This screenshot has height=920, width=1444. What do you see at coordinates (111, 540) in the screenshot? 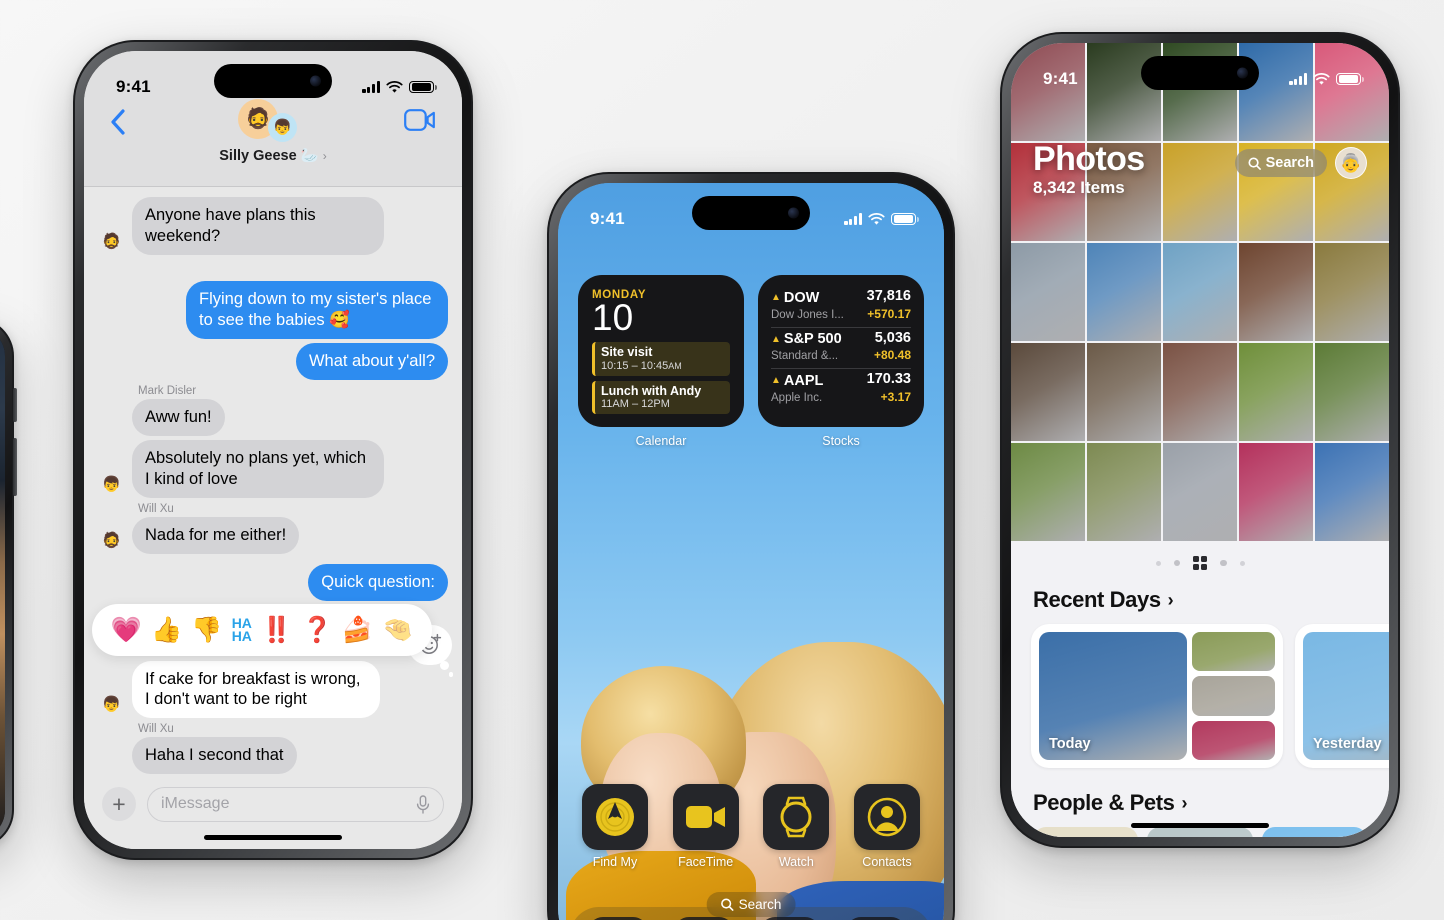
I see `avatar: 🧔` at bounding box center [111, 540].